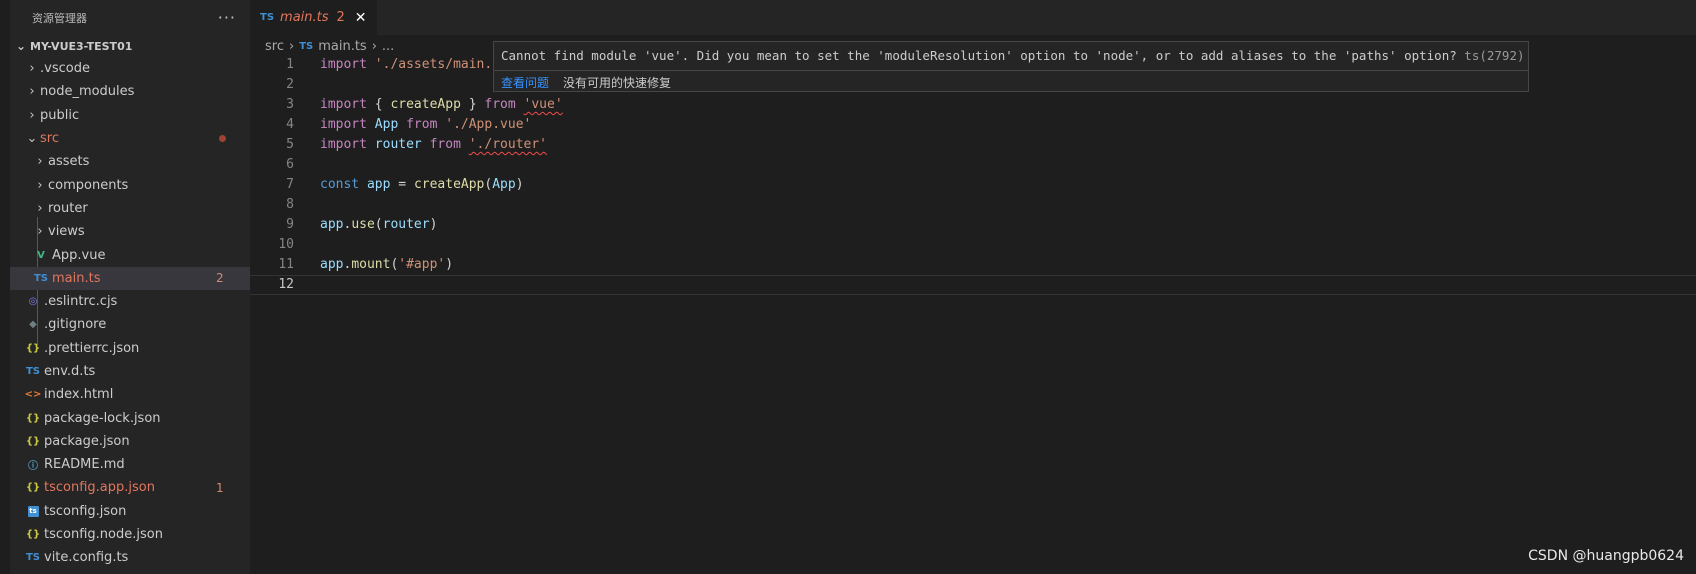 The height and width of the screenshot is (574, 1696). Describe the element at coordinates (102, 418) in the screenshot. I see `tree-item-label: package-lock.json` at that location.